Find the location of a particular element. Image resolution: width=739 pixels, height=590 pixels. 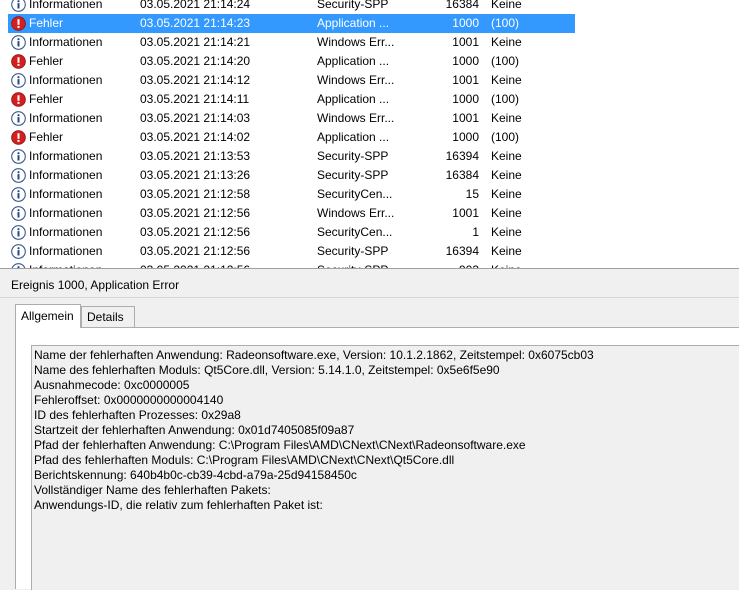

event-date: 03.05.2021 21:14:02 is located at coordinates (195, 137).